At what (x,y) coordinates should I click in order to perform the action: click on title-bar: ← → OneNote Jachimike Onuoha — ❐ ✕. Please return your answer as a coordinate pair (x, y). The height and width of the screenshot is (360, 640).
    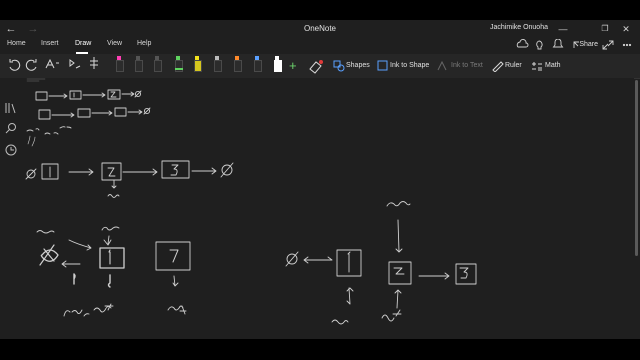
    Looking at the image, I should click on (320, 29).